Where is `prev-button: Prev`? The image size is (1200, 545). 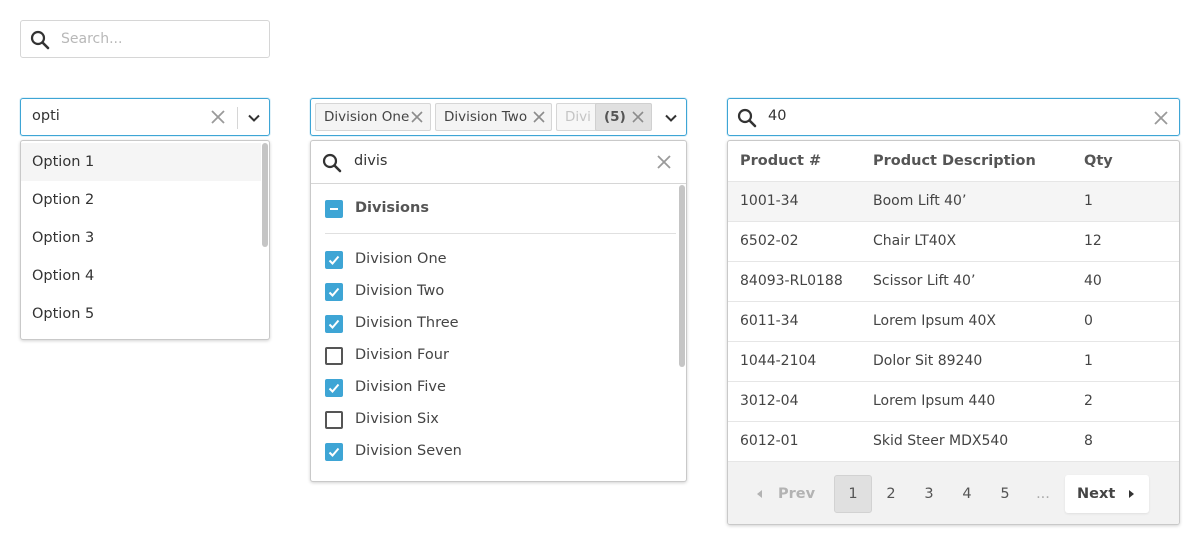 prev-button: Prev is located at coordinates (783, 494).